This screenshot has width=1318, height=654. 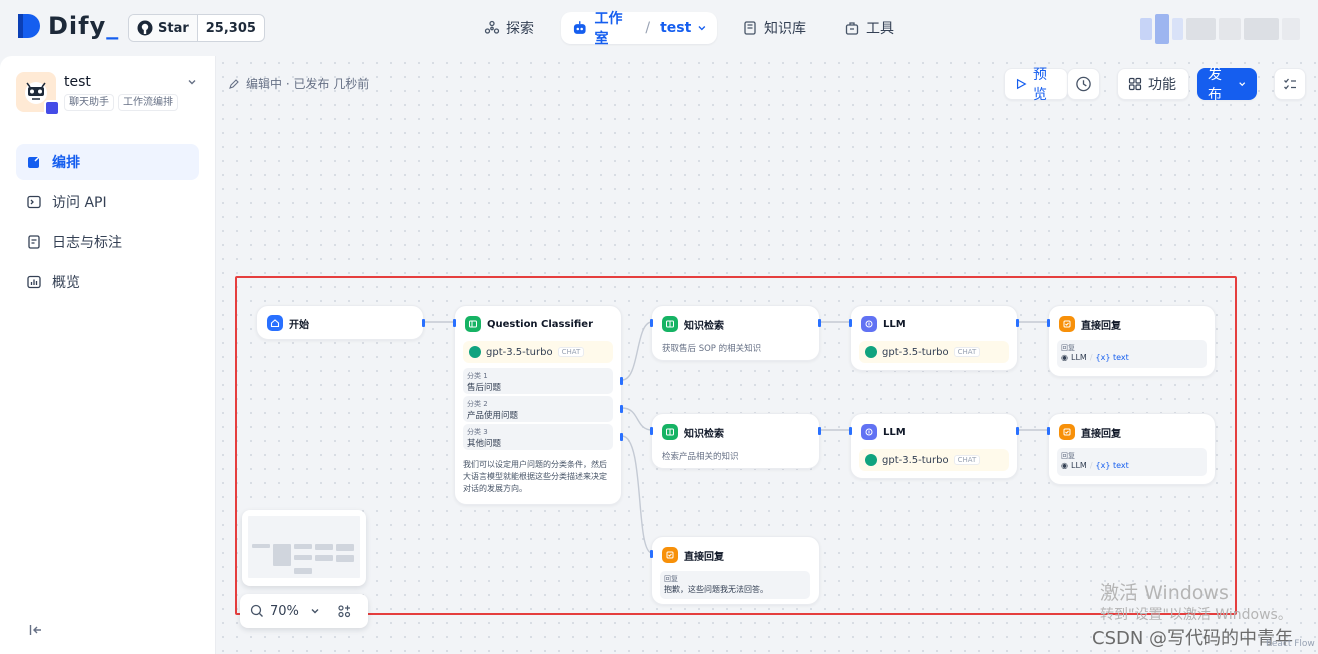 I want to click on react-flow-attribution: React Flow, so click(x=1290, y=644).